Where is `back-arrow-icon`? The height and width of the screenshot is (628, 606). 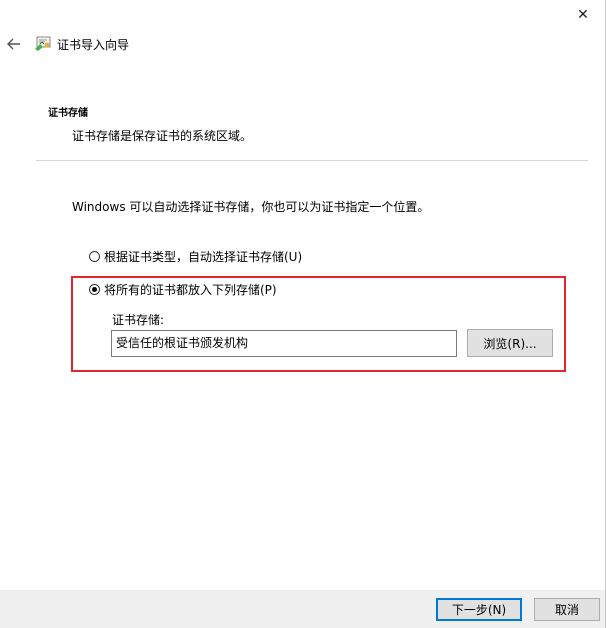 back-arrow-icon is located at coordinates (13, 44).